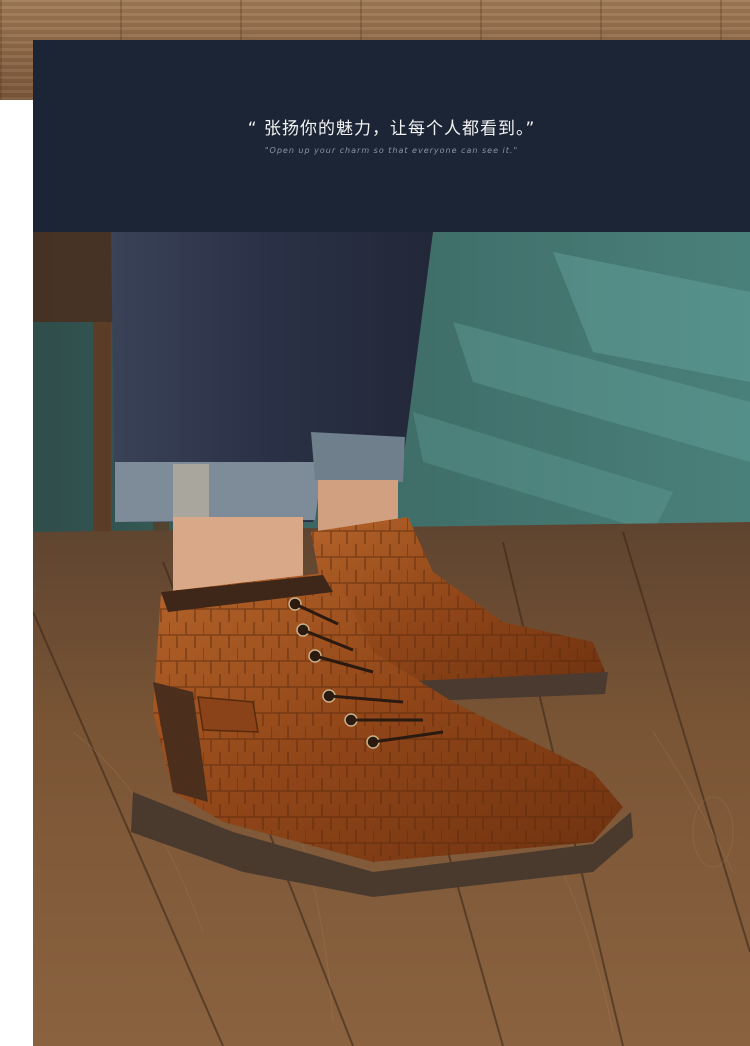 This screenshot has height=1046, width=750. What do you see at coordinates (219, 492) in the screenshot?
I see `jeans-cuff` at bounding box center [219, 492].